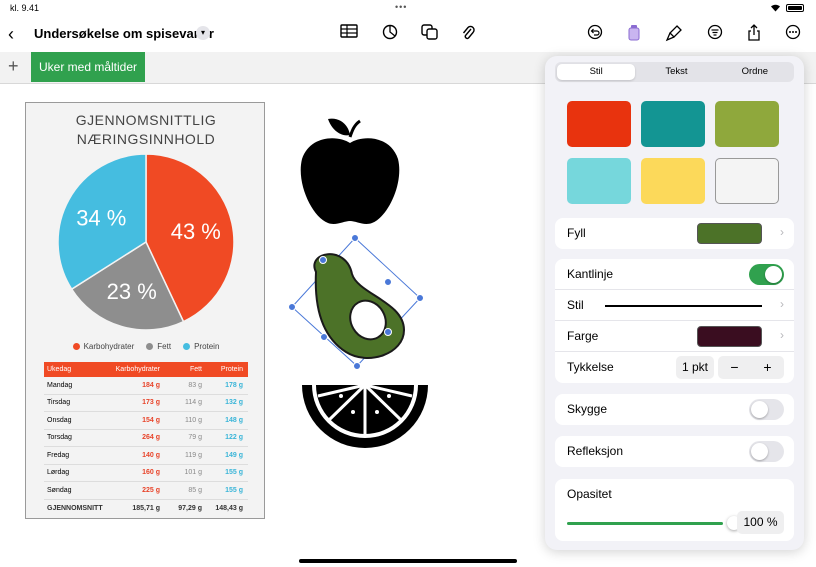 This screenshot has width=816, height=567. Describe the element at coordinates (203, 33) in the screenshot. I see `chevron-down-icon: ▾` at that location.